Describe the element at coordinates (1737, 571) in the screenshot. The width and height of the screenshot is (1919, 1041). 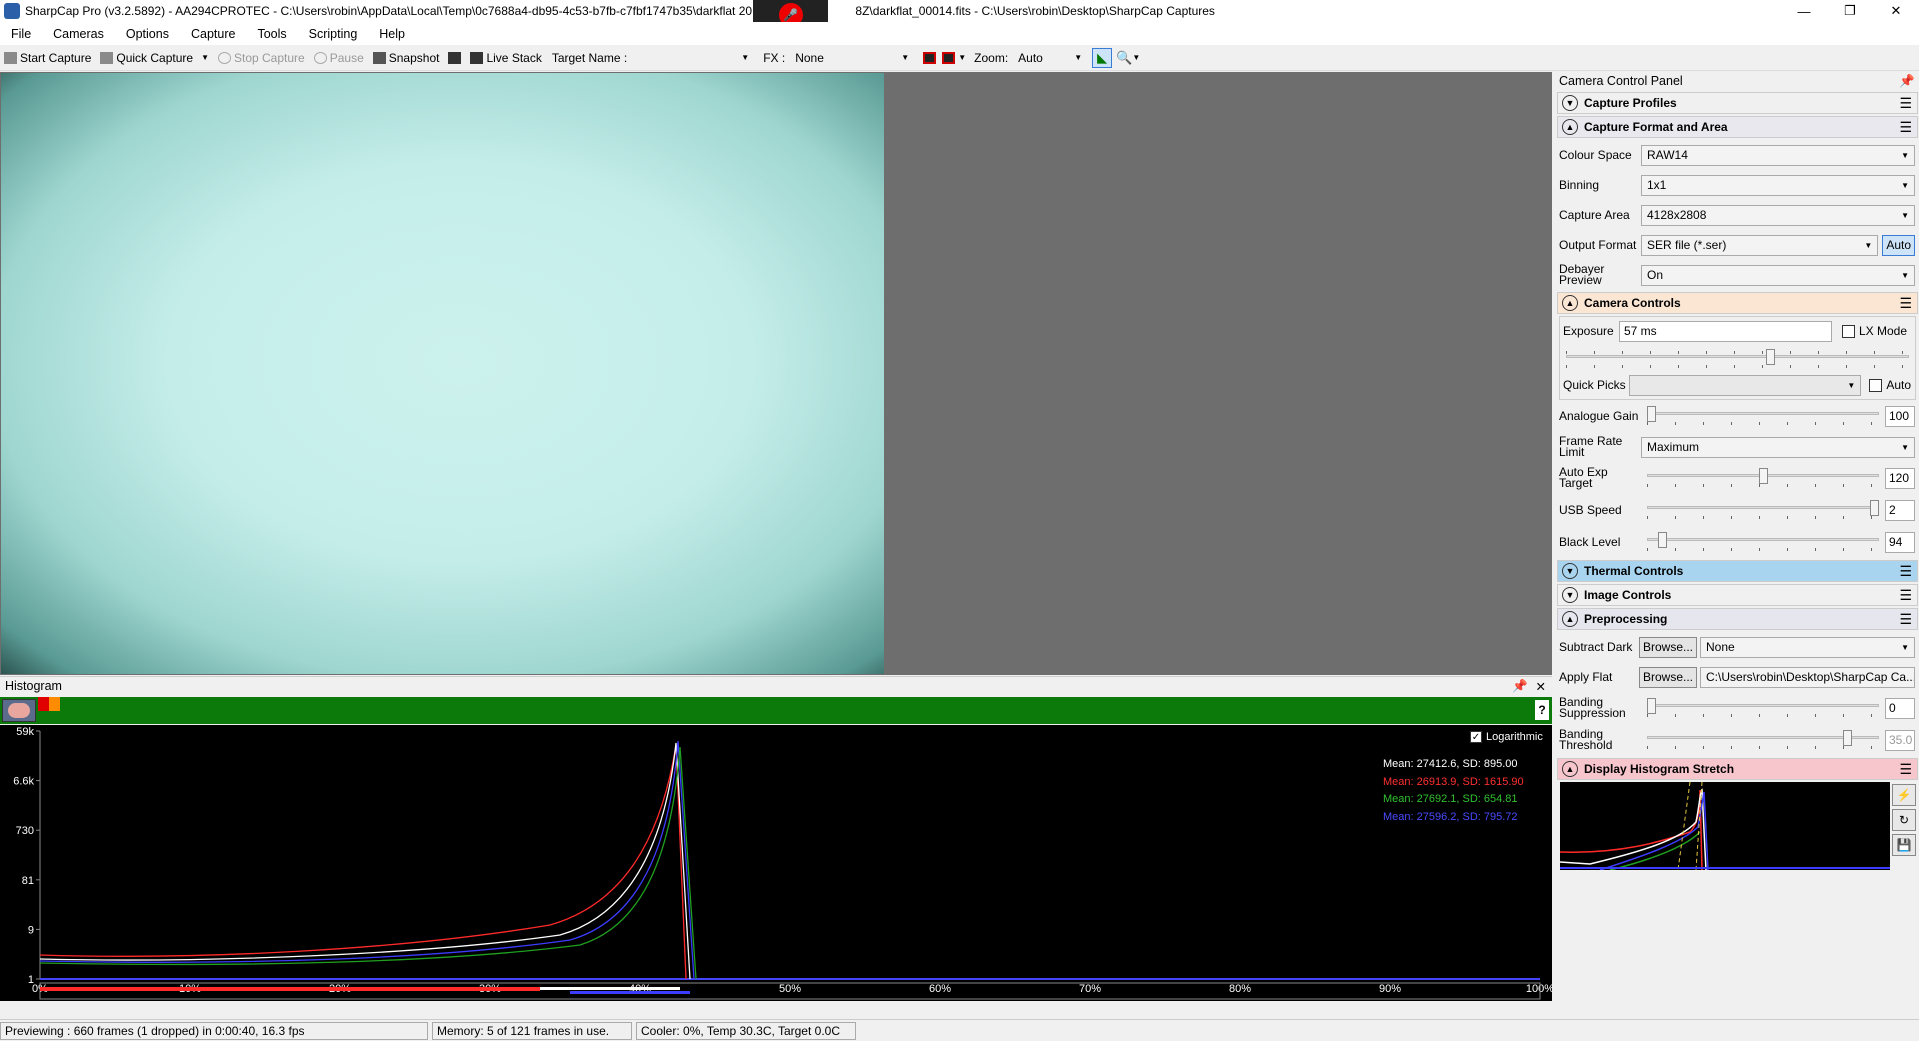
I see `section-thermal-controls: ▼ Thermal Controls ☰` at that location.